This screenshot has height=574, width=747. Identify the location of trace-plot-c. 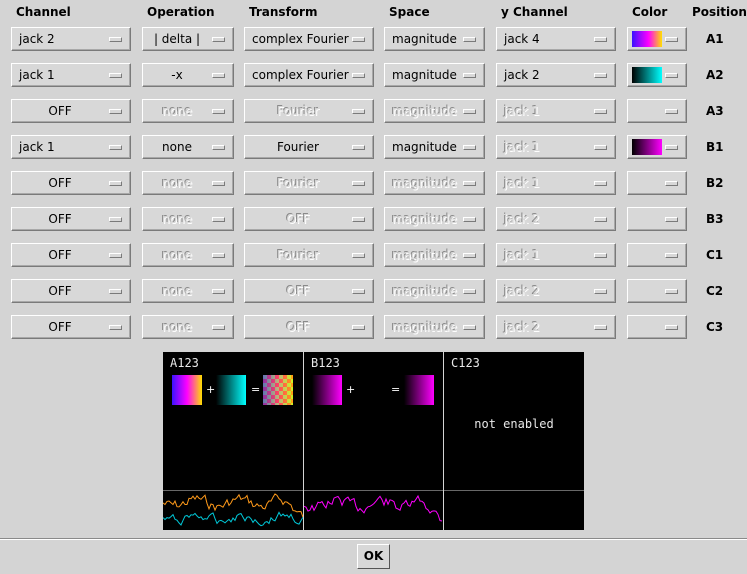
(514, 490).